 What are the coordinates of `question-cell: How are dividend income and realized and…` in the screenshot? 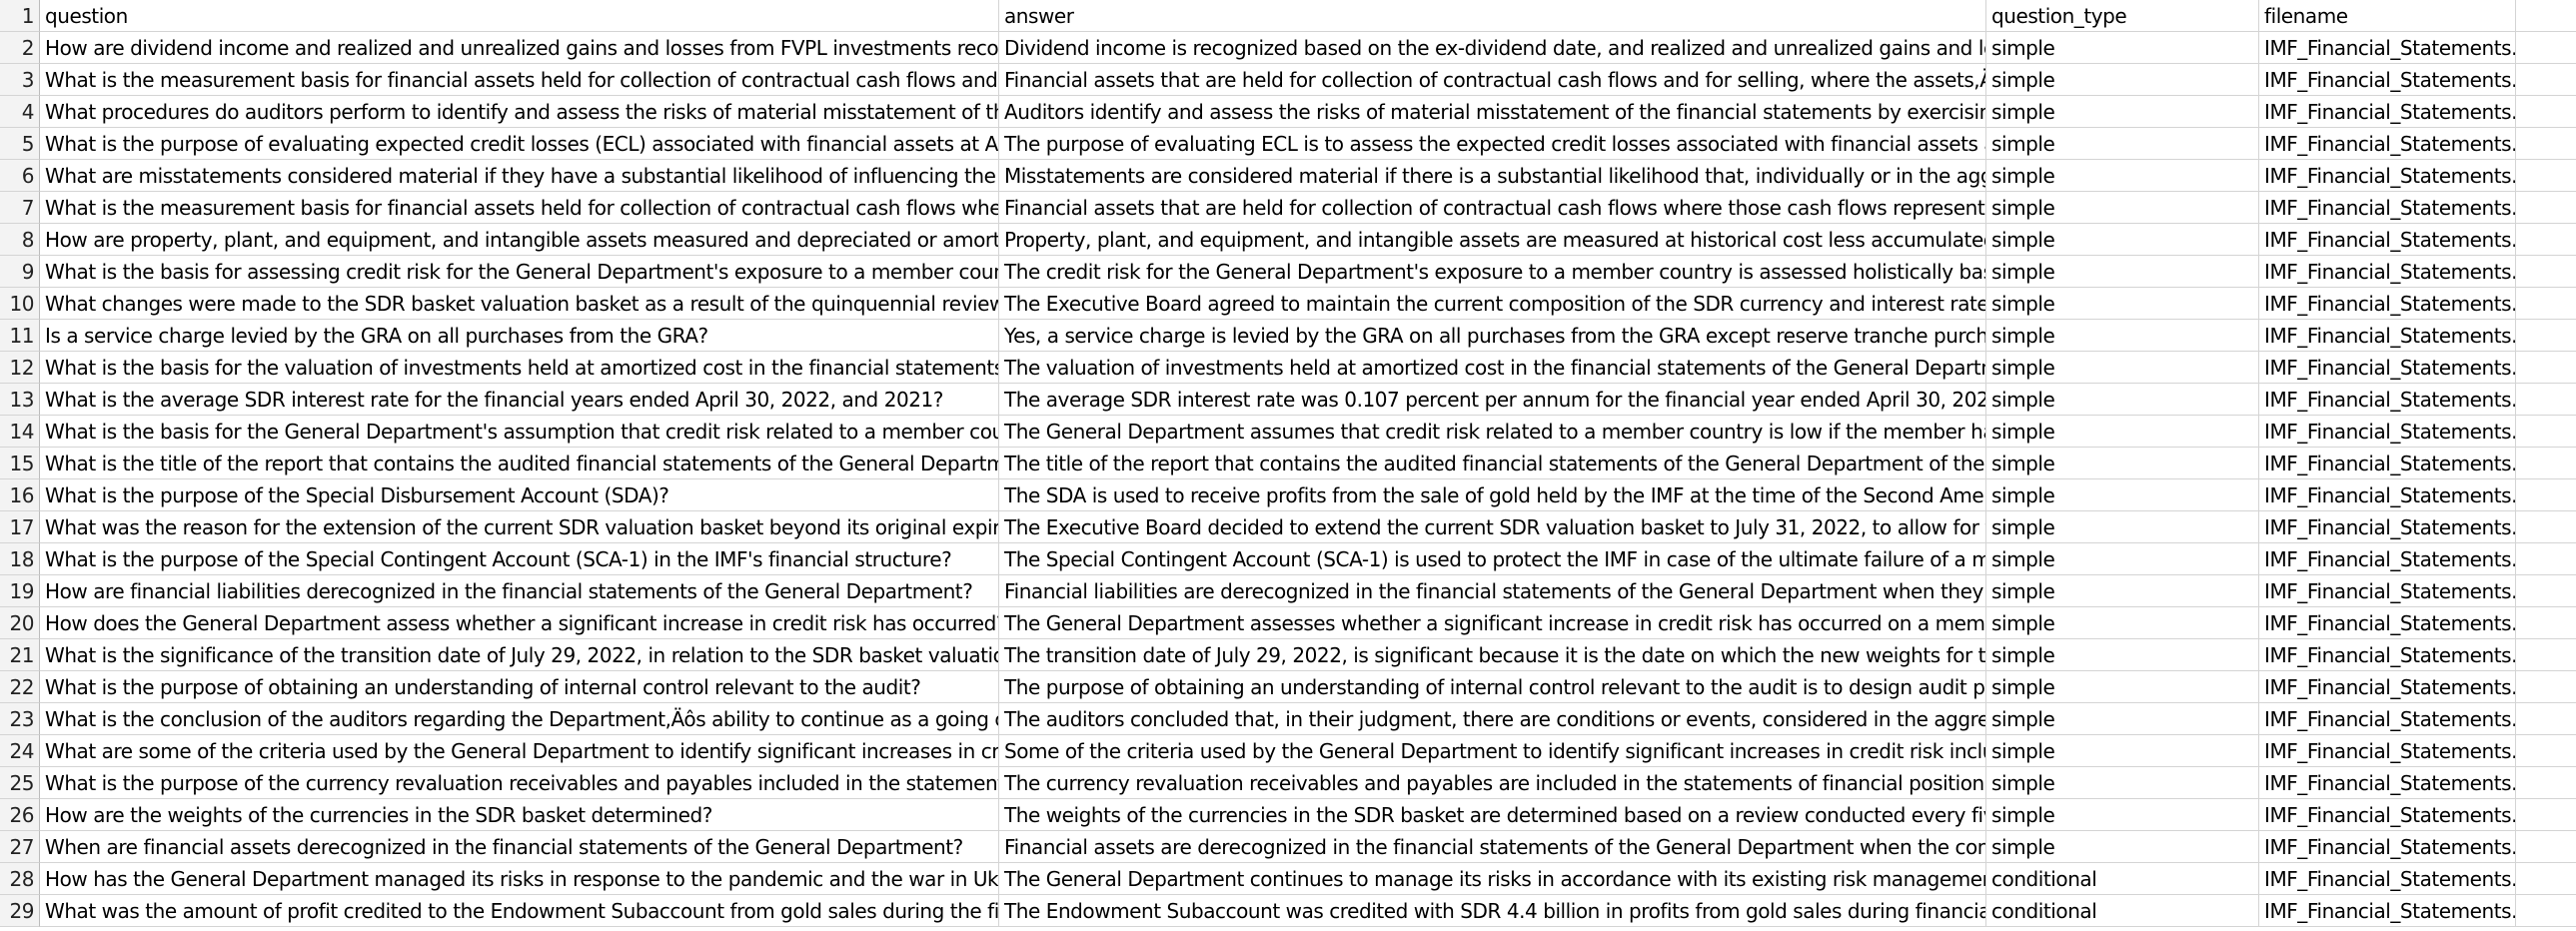 It's located at (519, 48).